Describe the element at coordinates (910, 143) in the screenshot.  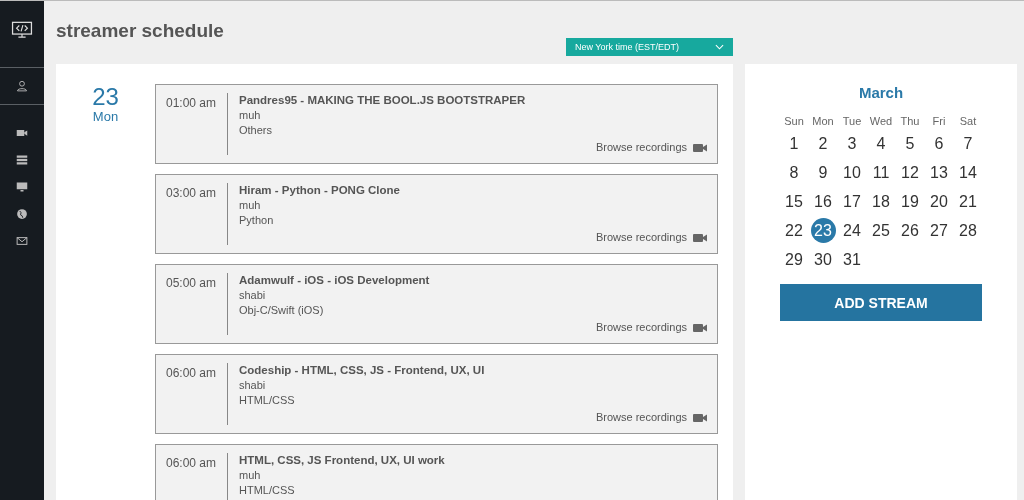
I see `calendar-day: 5` at that location.